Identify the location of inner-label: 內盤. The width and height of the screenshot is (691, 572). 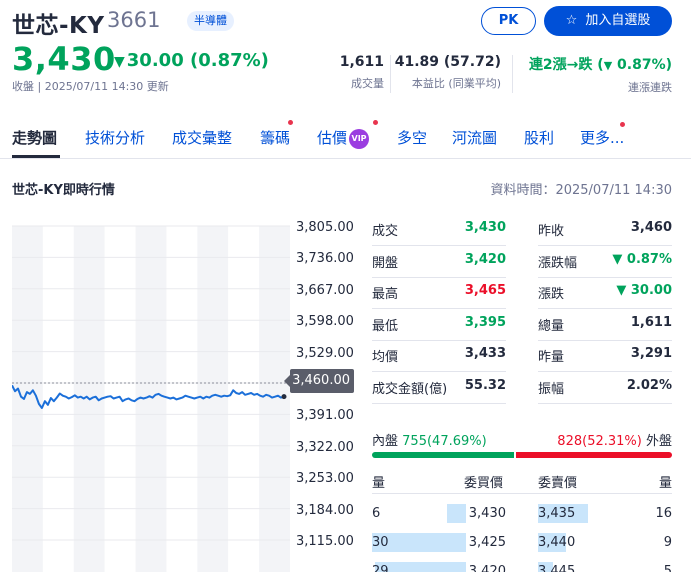
(385, 441).